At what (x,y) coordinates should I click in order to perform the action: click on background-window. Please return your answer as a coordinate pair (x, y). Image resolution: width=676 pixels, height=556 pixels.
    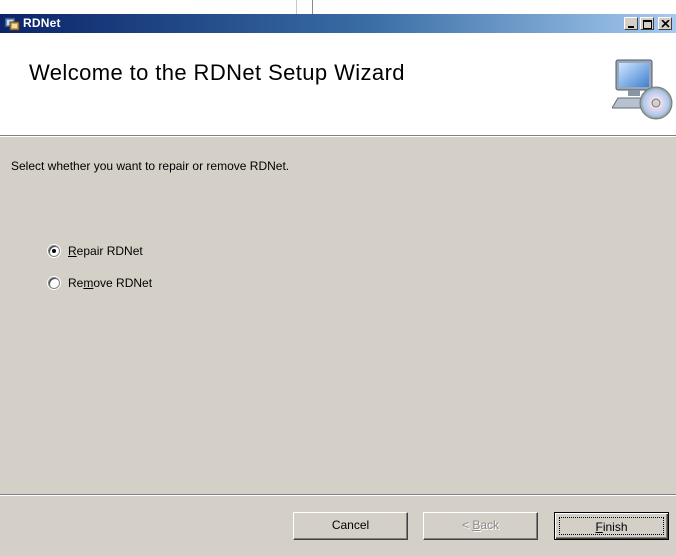
    Looking at the image, I should click on (338, 7).